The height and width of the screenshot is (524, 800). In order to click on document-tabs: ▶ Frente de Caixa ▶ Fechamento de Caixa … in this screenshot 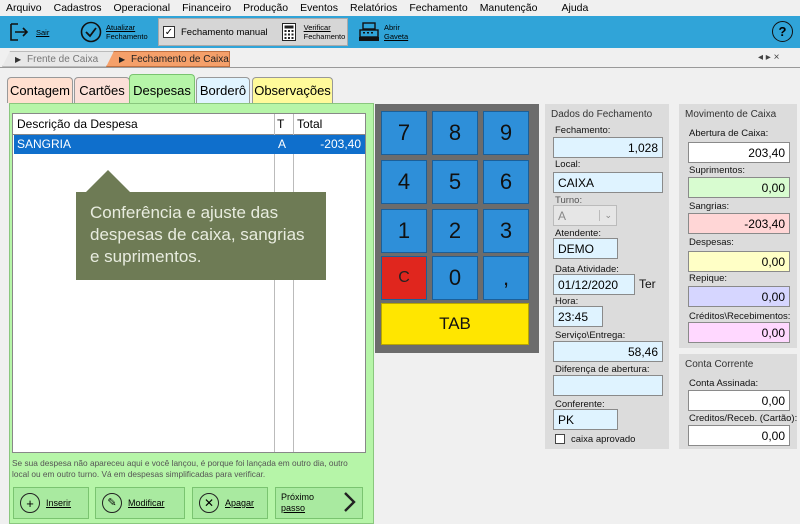, I will do `click(400, 58)`.